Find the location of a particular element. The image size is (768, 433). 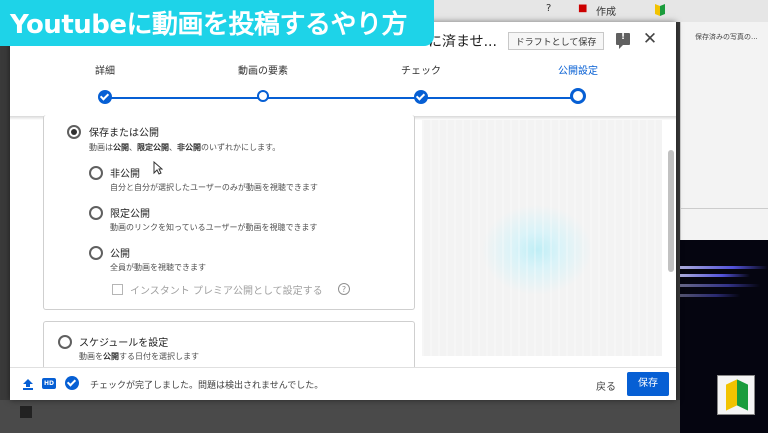

step-checks: チェック is located at coordinates (421, 83).